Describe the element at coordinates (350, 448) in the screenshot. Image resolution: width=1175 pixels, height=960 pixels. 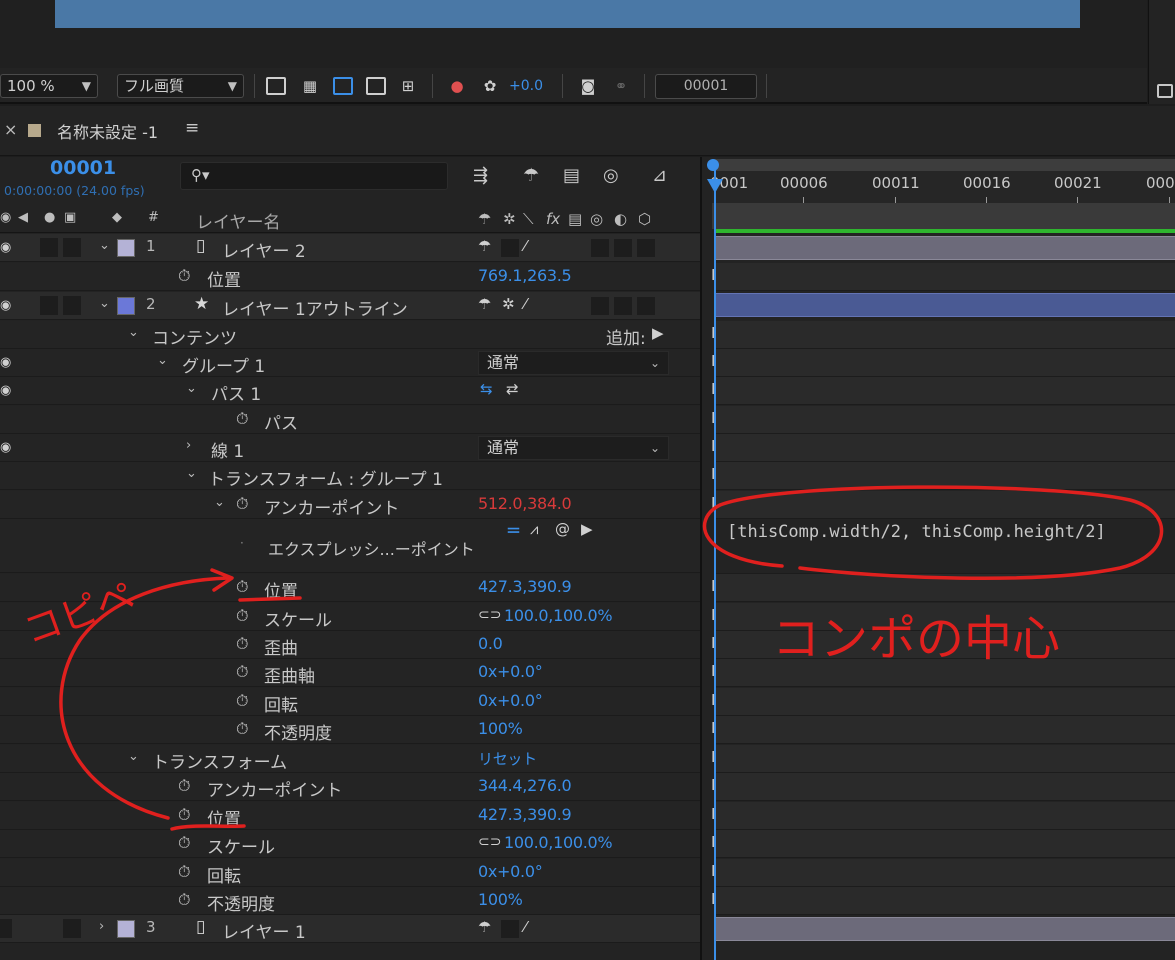
I see `property-group-stroke1: ◉ › 線 1 通常 ⌄` at that location.